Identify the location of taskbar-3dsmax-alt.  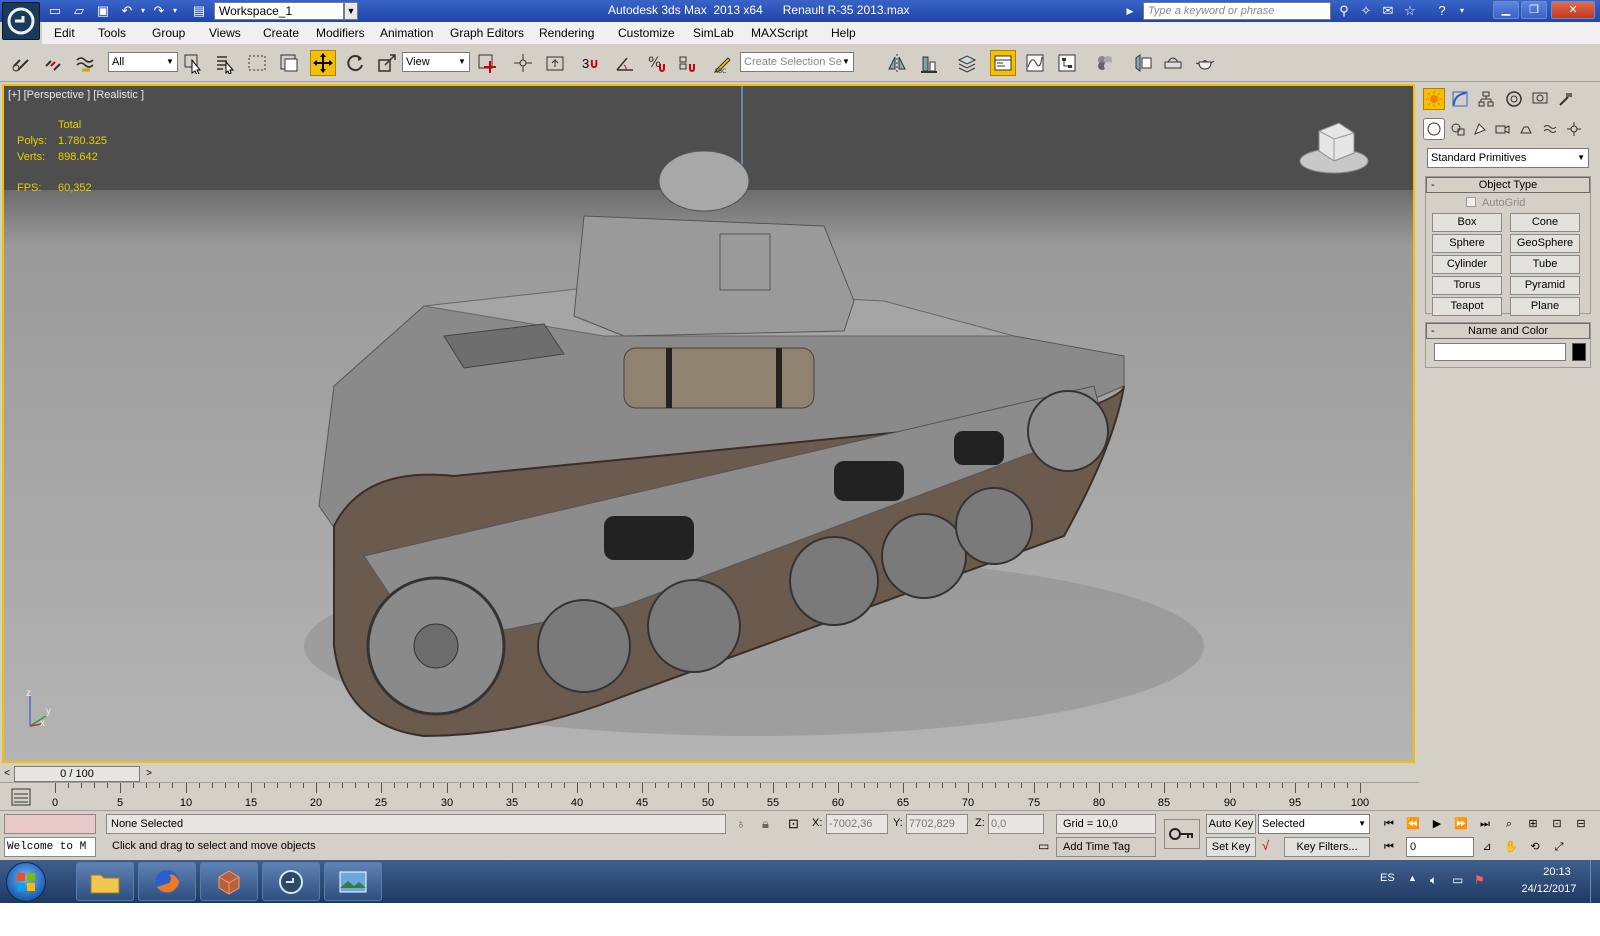
(229, 881).